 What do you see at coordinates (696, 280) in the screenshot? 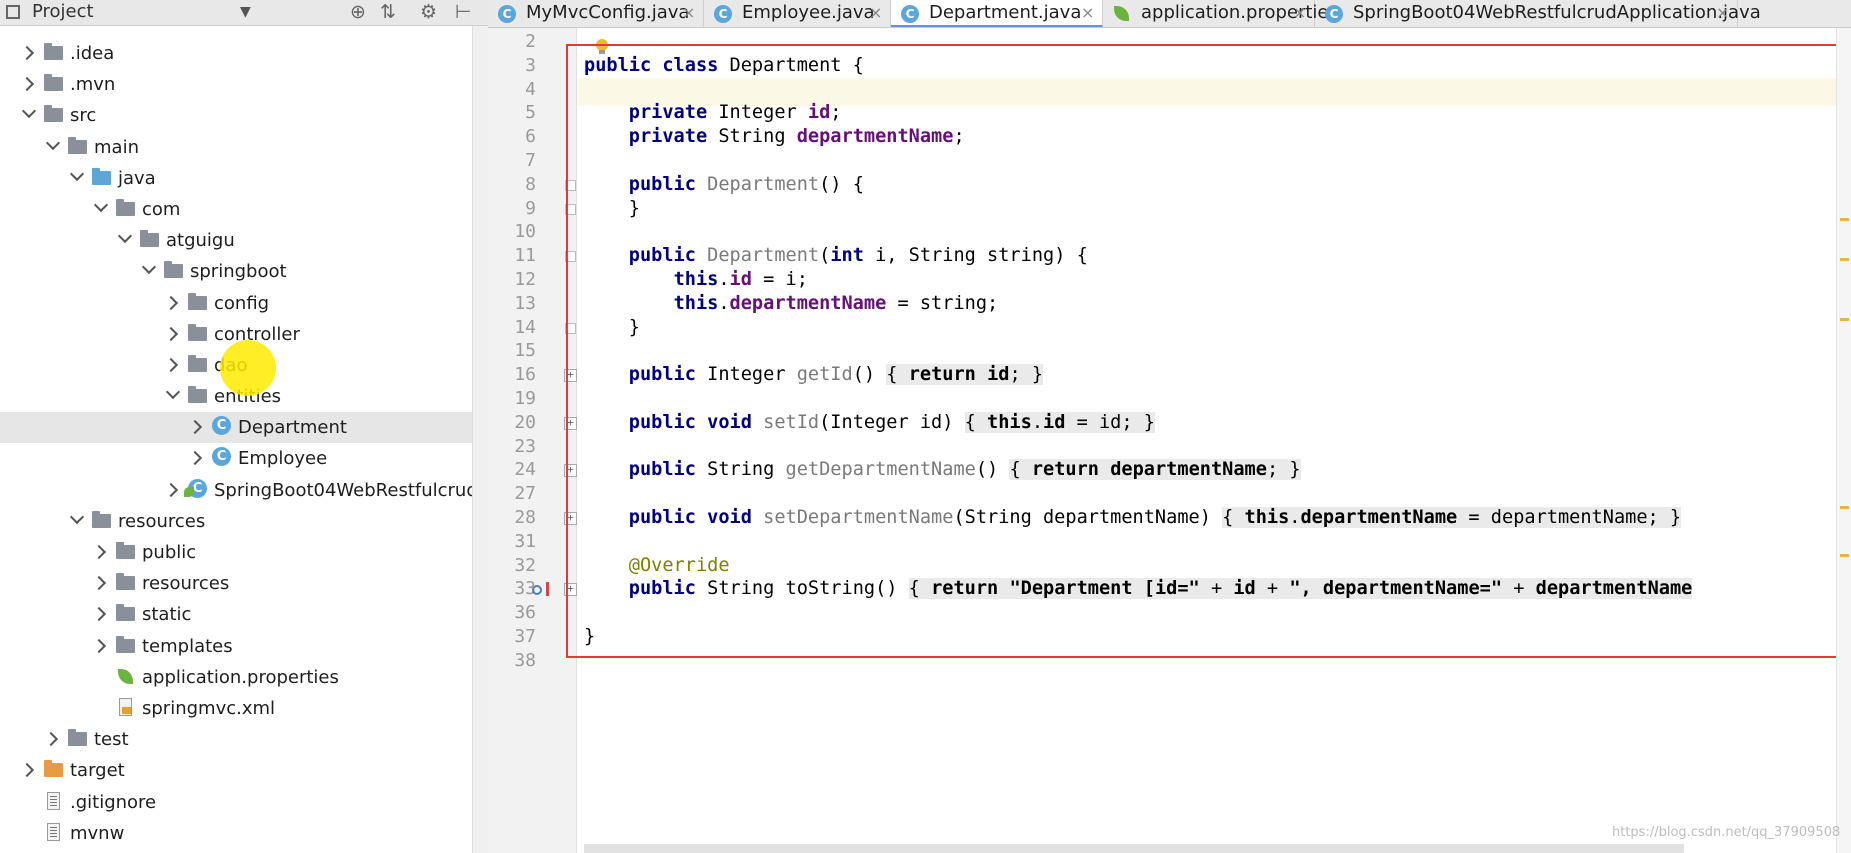
I see `code-line: this.id = i;` at bounding box center [696, 280].